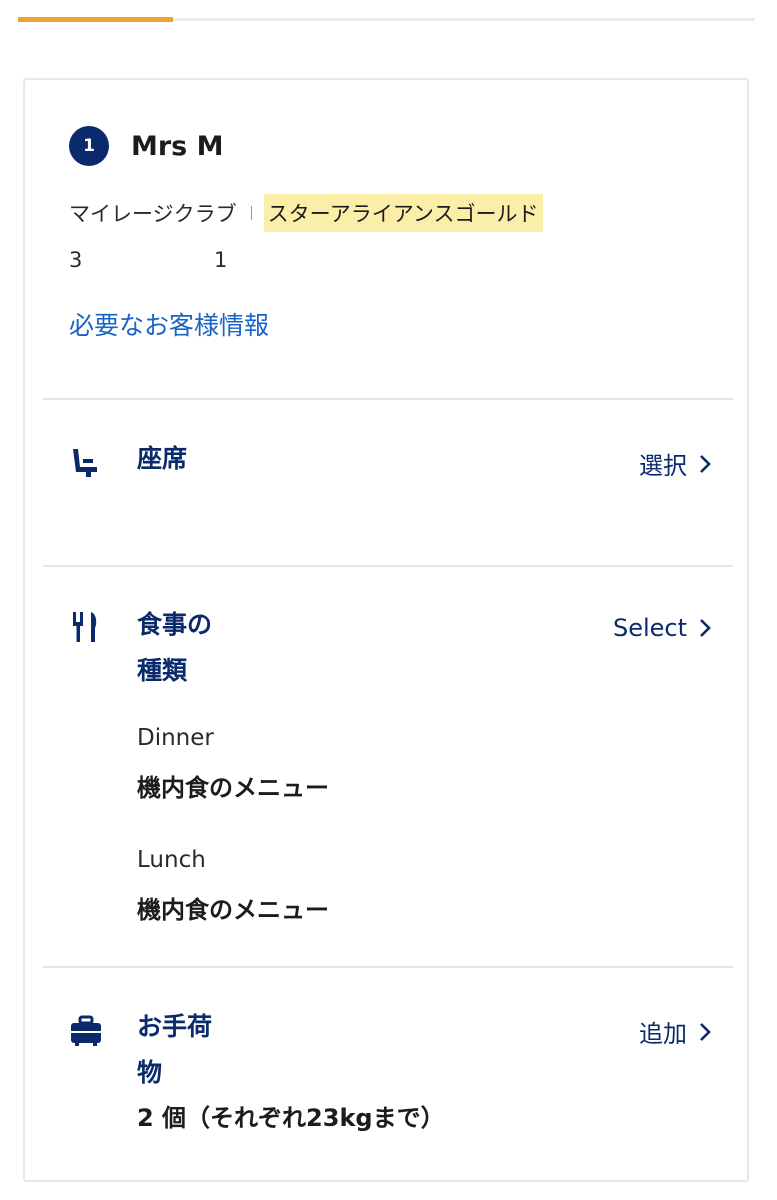 This screenshot has width=777, height=1200. I want to click on meal-select-button: Select, so click(662, 628).